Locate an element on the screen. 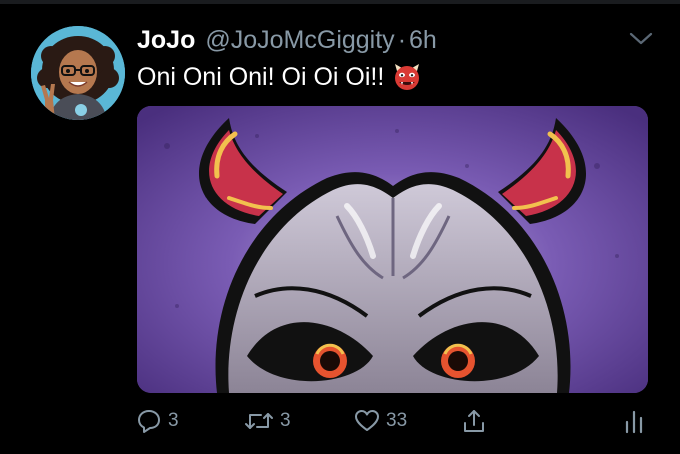 This screenshot has width=680, height=454. user-handle: @JoJoMcGiggity is located at coordinates (299, 40).